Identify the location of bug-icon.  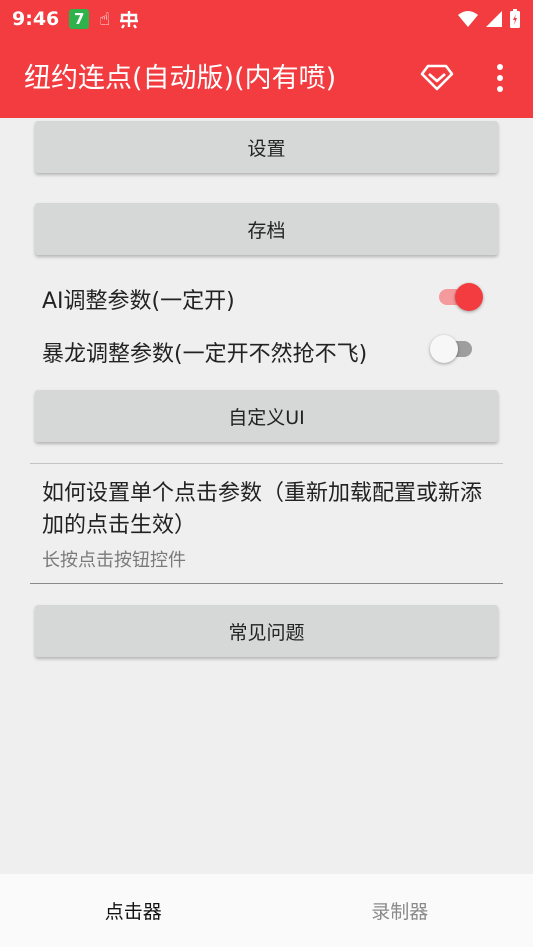
(129, 20).